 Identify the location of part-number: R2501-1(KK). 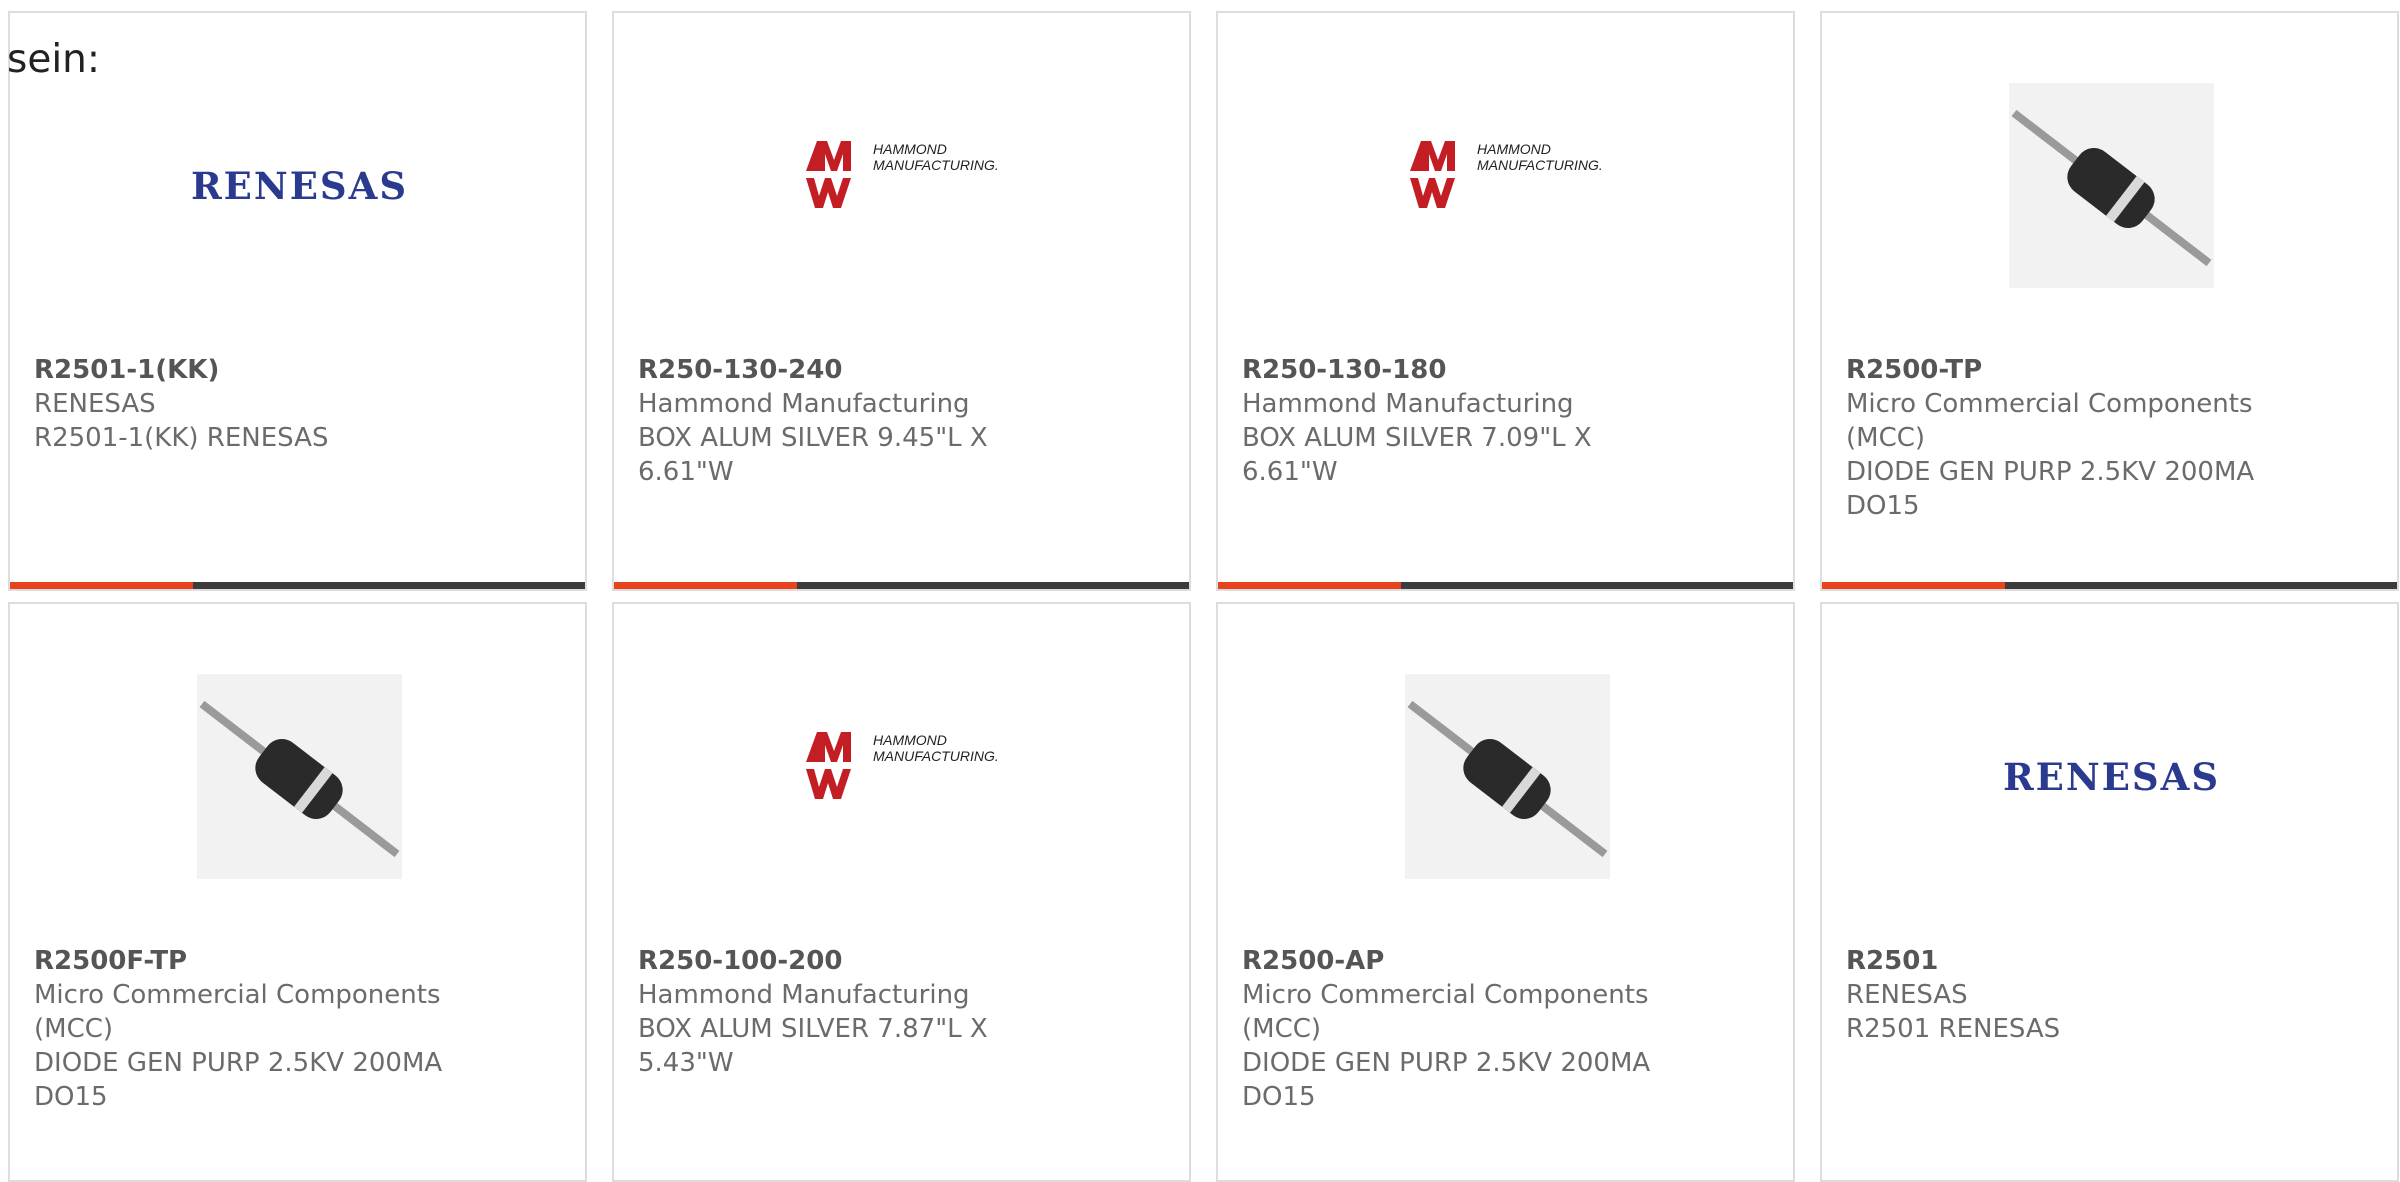
(254, 370).